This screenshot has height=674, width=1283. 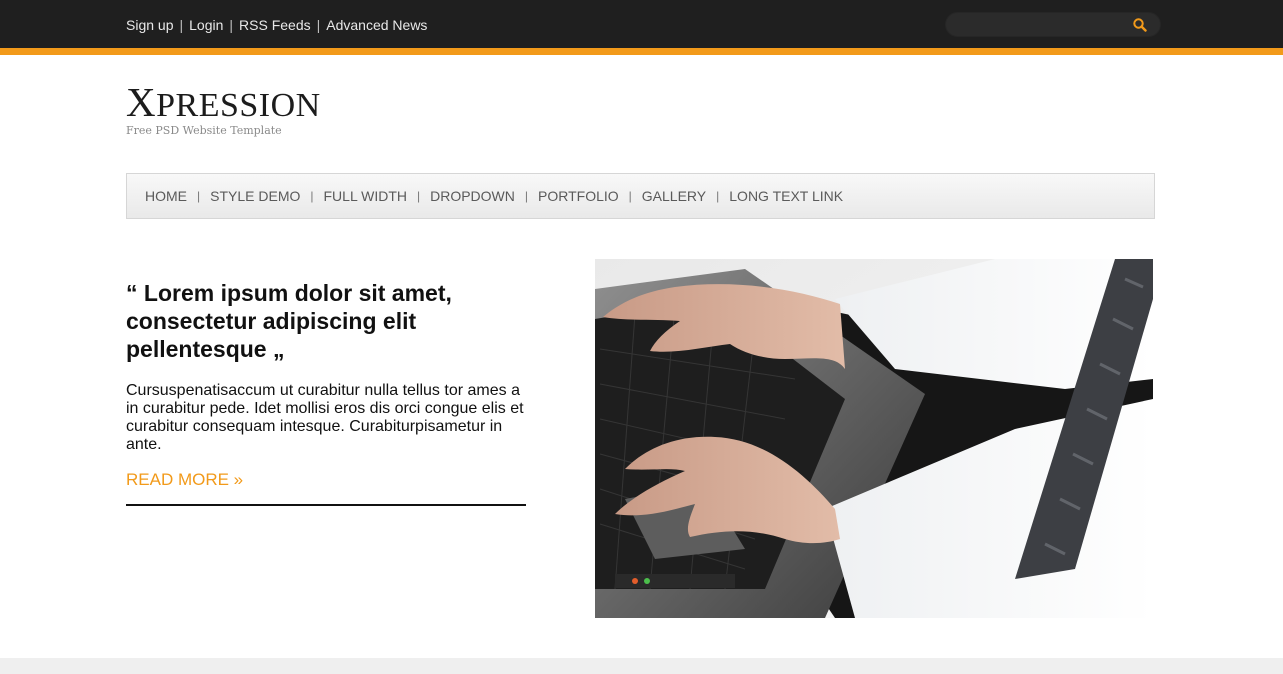 I want to click on accent-stripe, so click(x=641, y=51).